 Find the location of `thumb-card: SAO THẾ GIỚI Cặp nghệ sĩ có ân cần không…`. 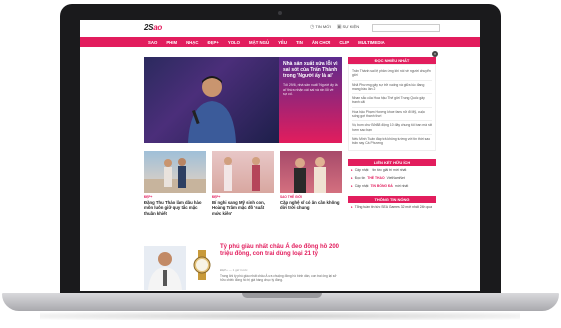

thumb-card: SAO THẾ GIỚI Cặp nghệ sĩ có ân cần không… is located at coordinates (311, 183).